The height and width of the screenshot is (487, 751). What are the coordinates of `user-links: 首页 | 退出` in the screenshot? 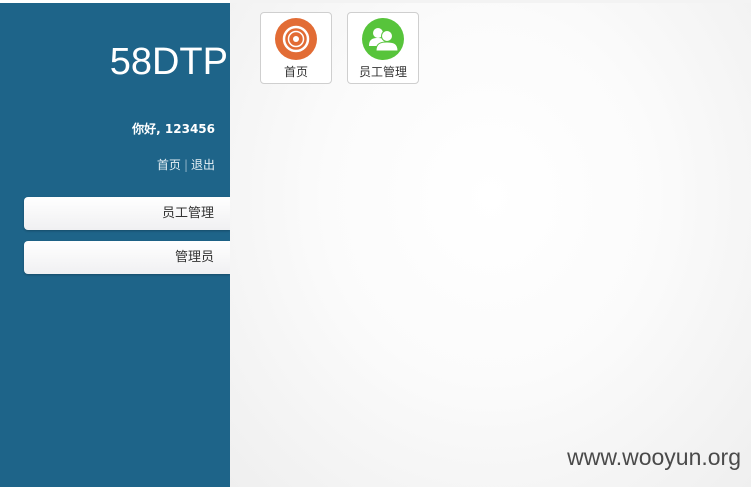 It's located at (186, 164).